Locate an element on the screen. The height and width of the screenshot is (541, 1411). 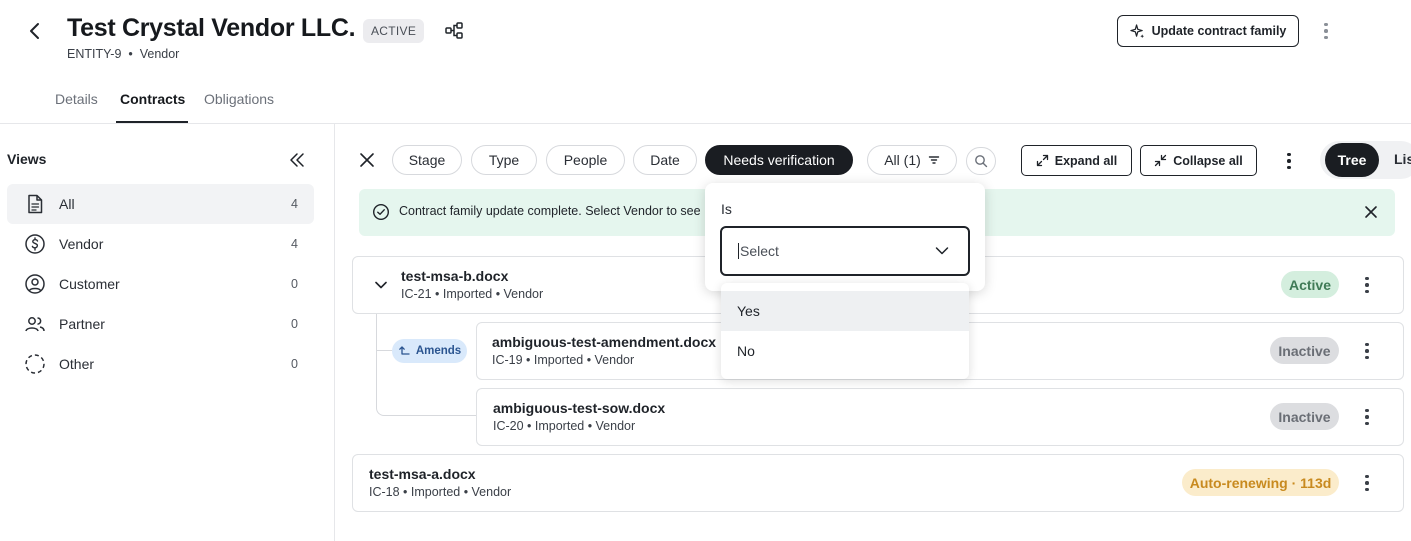
status-badge: ACTIVE is located at coordinates (394, 31).